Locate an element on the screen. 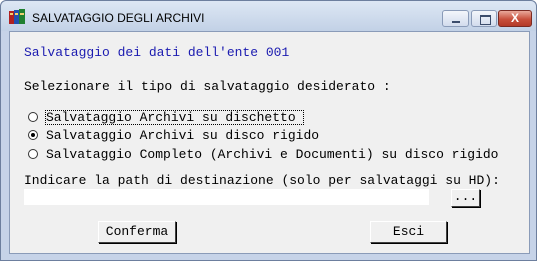  exit-button: Esci is located at coordinates (408, 232).